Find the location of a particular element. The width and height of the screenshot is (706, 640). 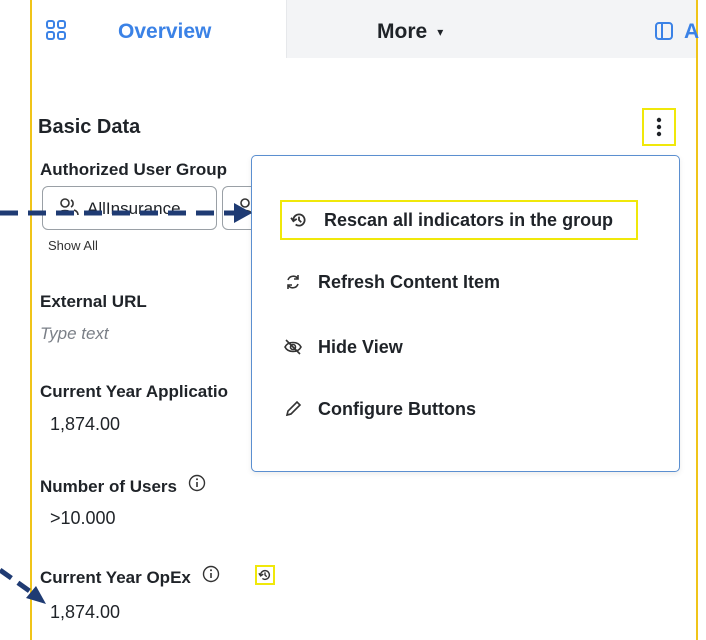

eye-off-icon is located at coordinates (293, 347).